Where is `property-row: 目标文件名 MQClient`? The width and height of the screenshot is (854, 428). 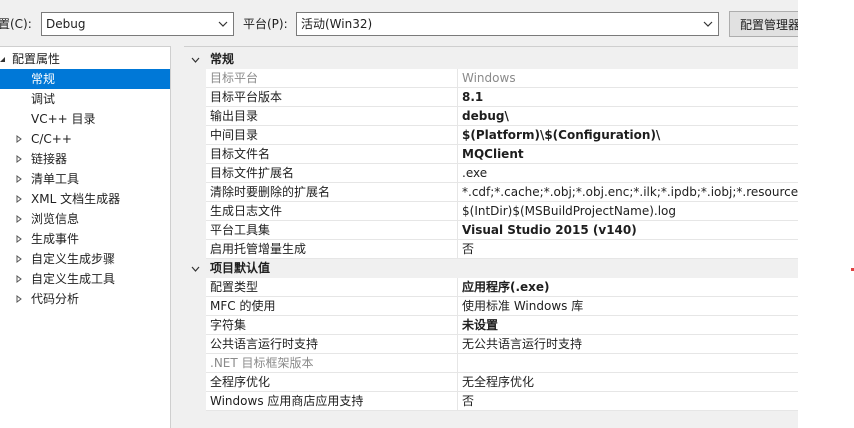 property-row: 目标文件名 MQClient is located at coordinates (502, 154).